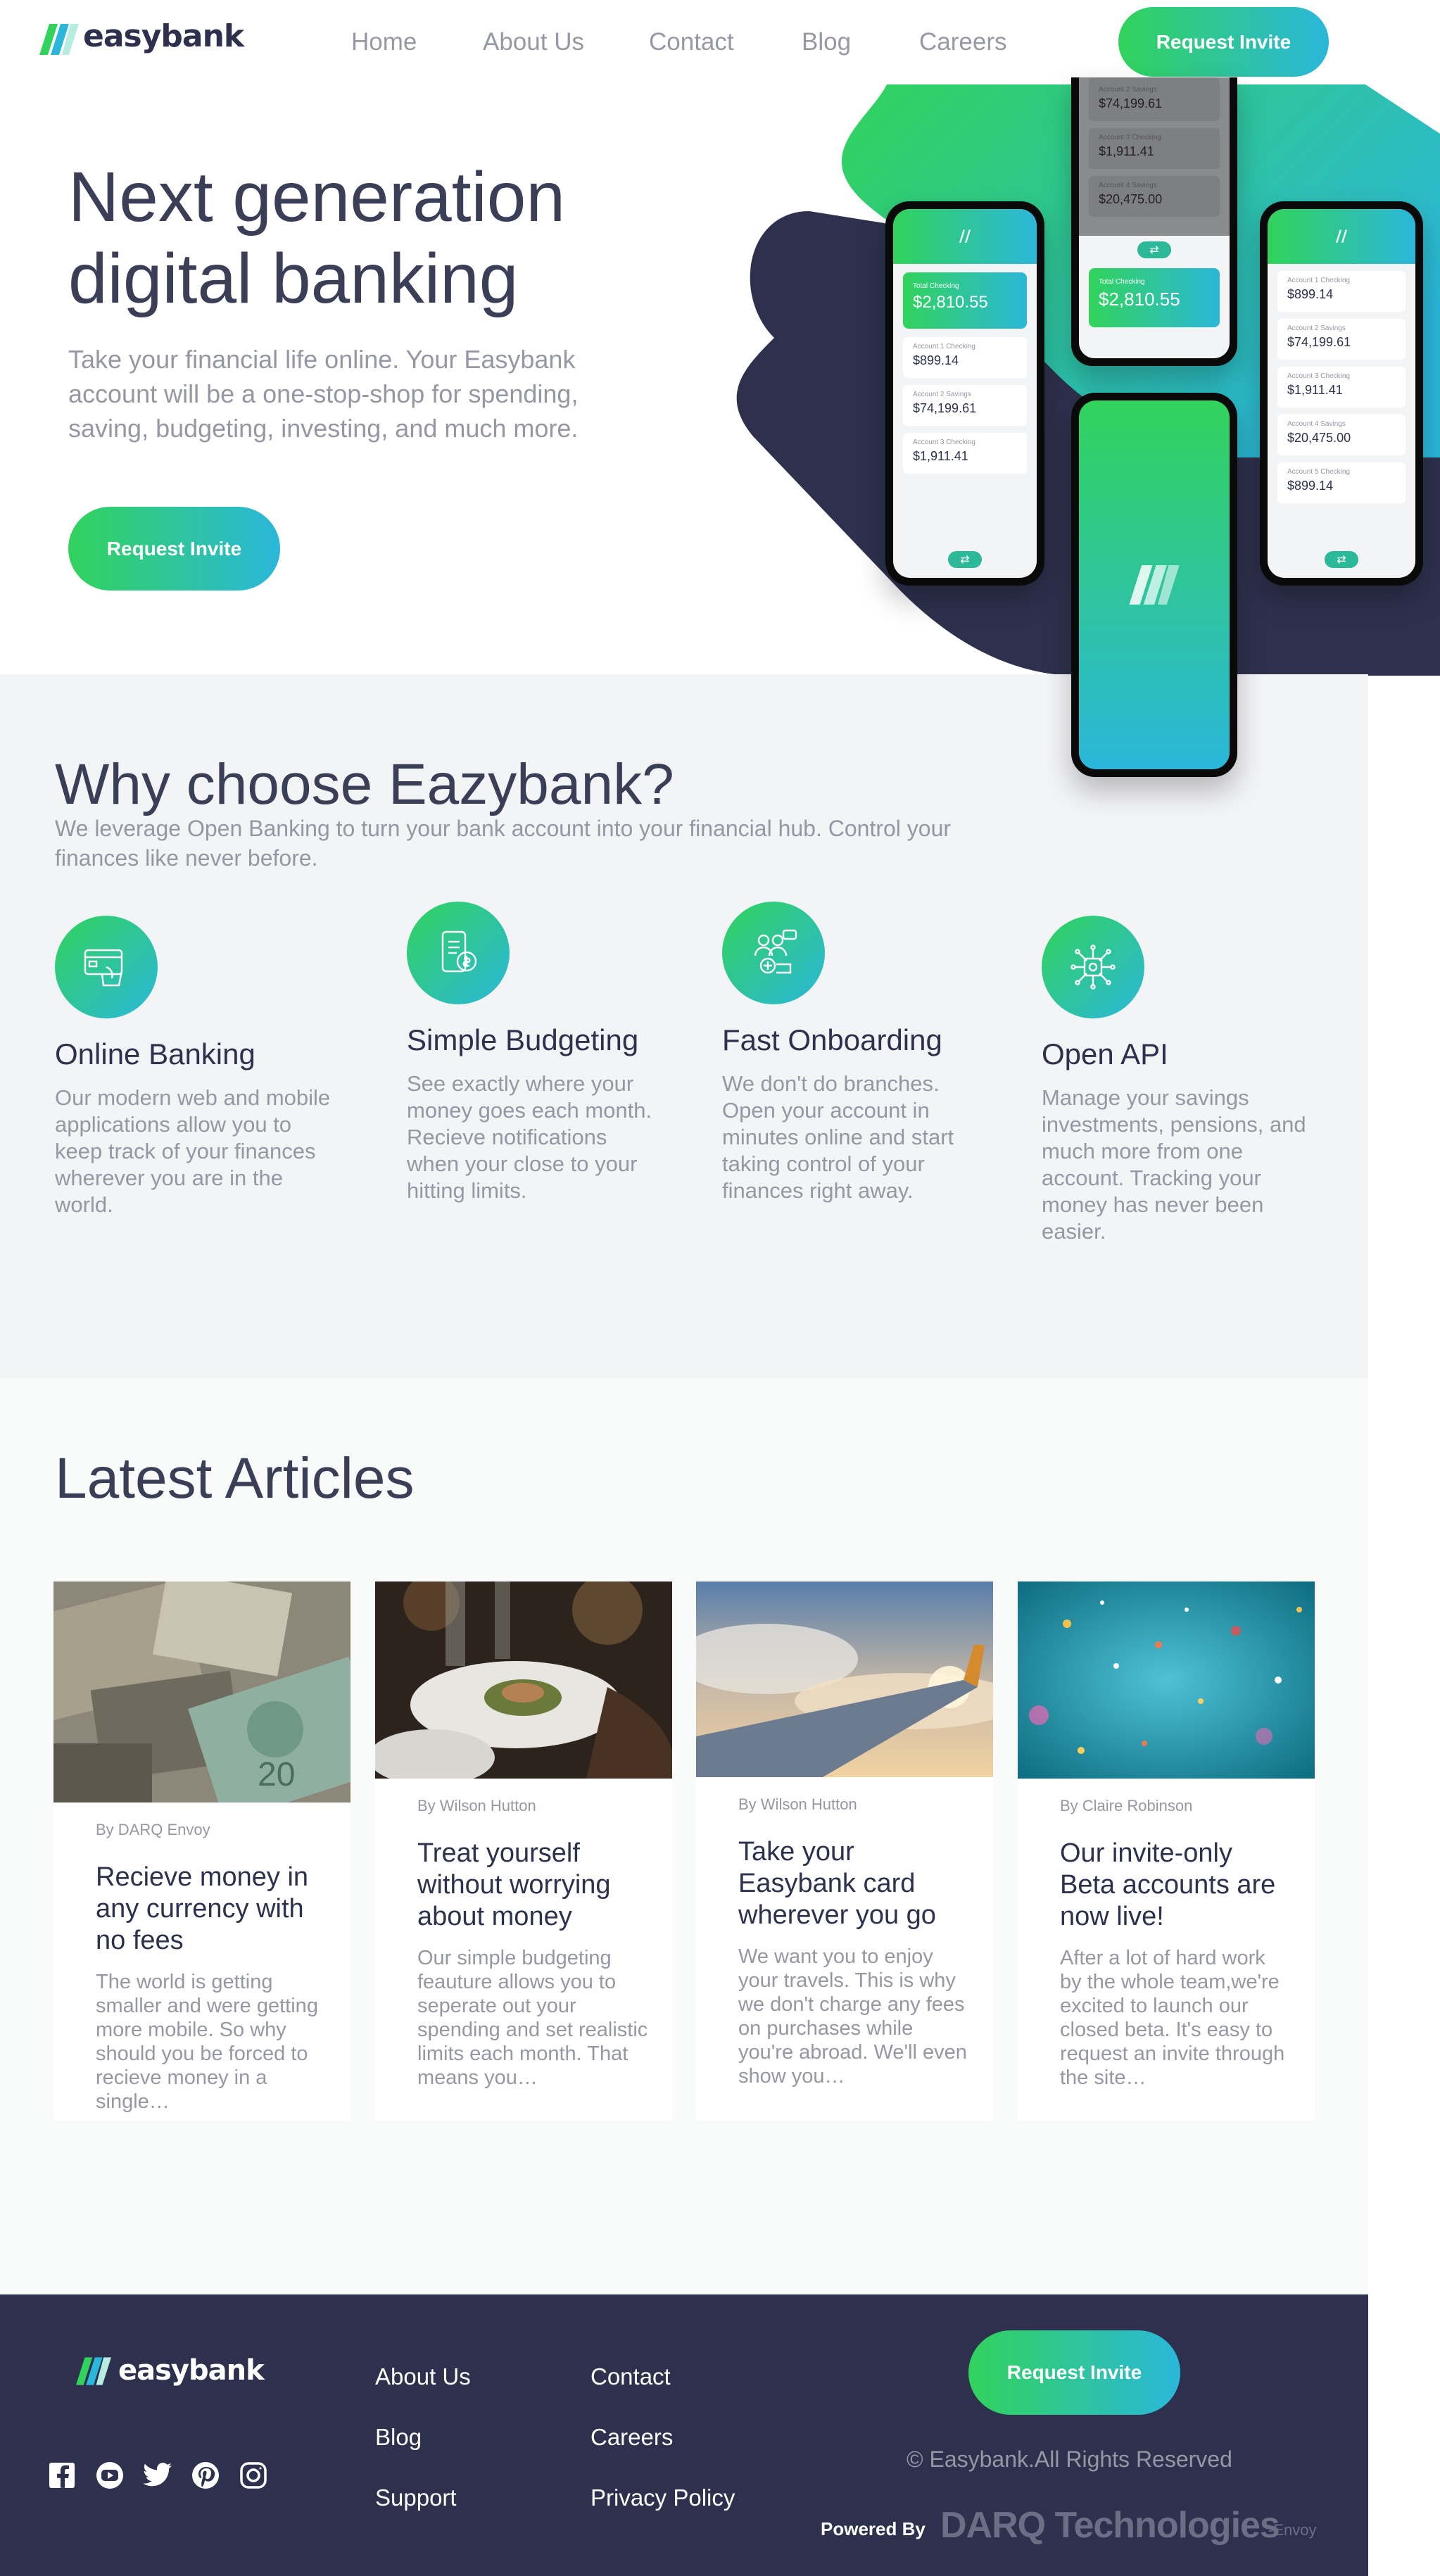  I want to click on footer-copyright: © Easybank.All Rights Reserved, so click(1069, 2459).